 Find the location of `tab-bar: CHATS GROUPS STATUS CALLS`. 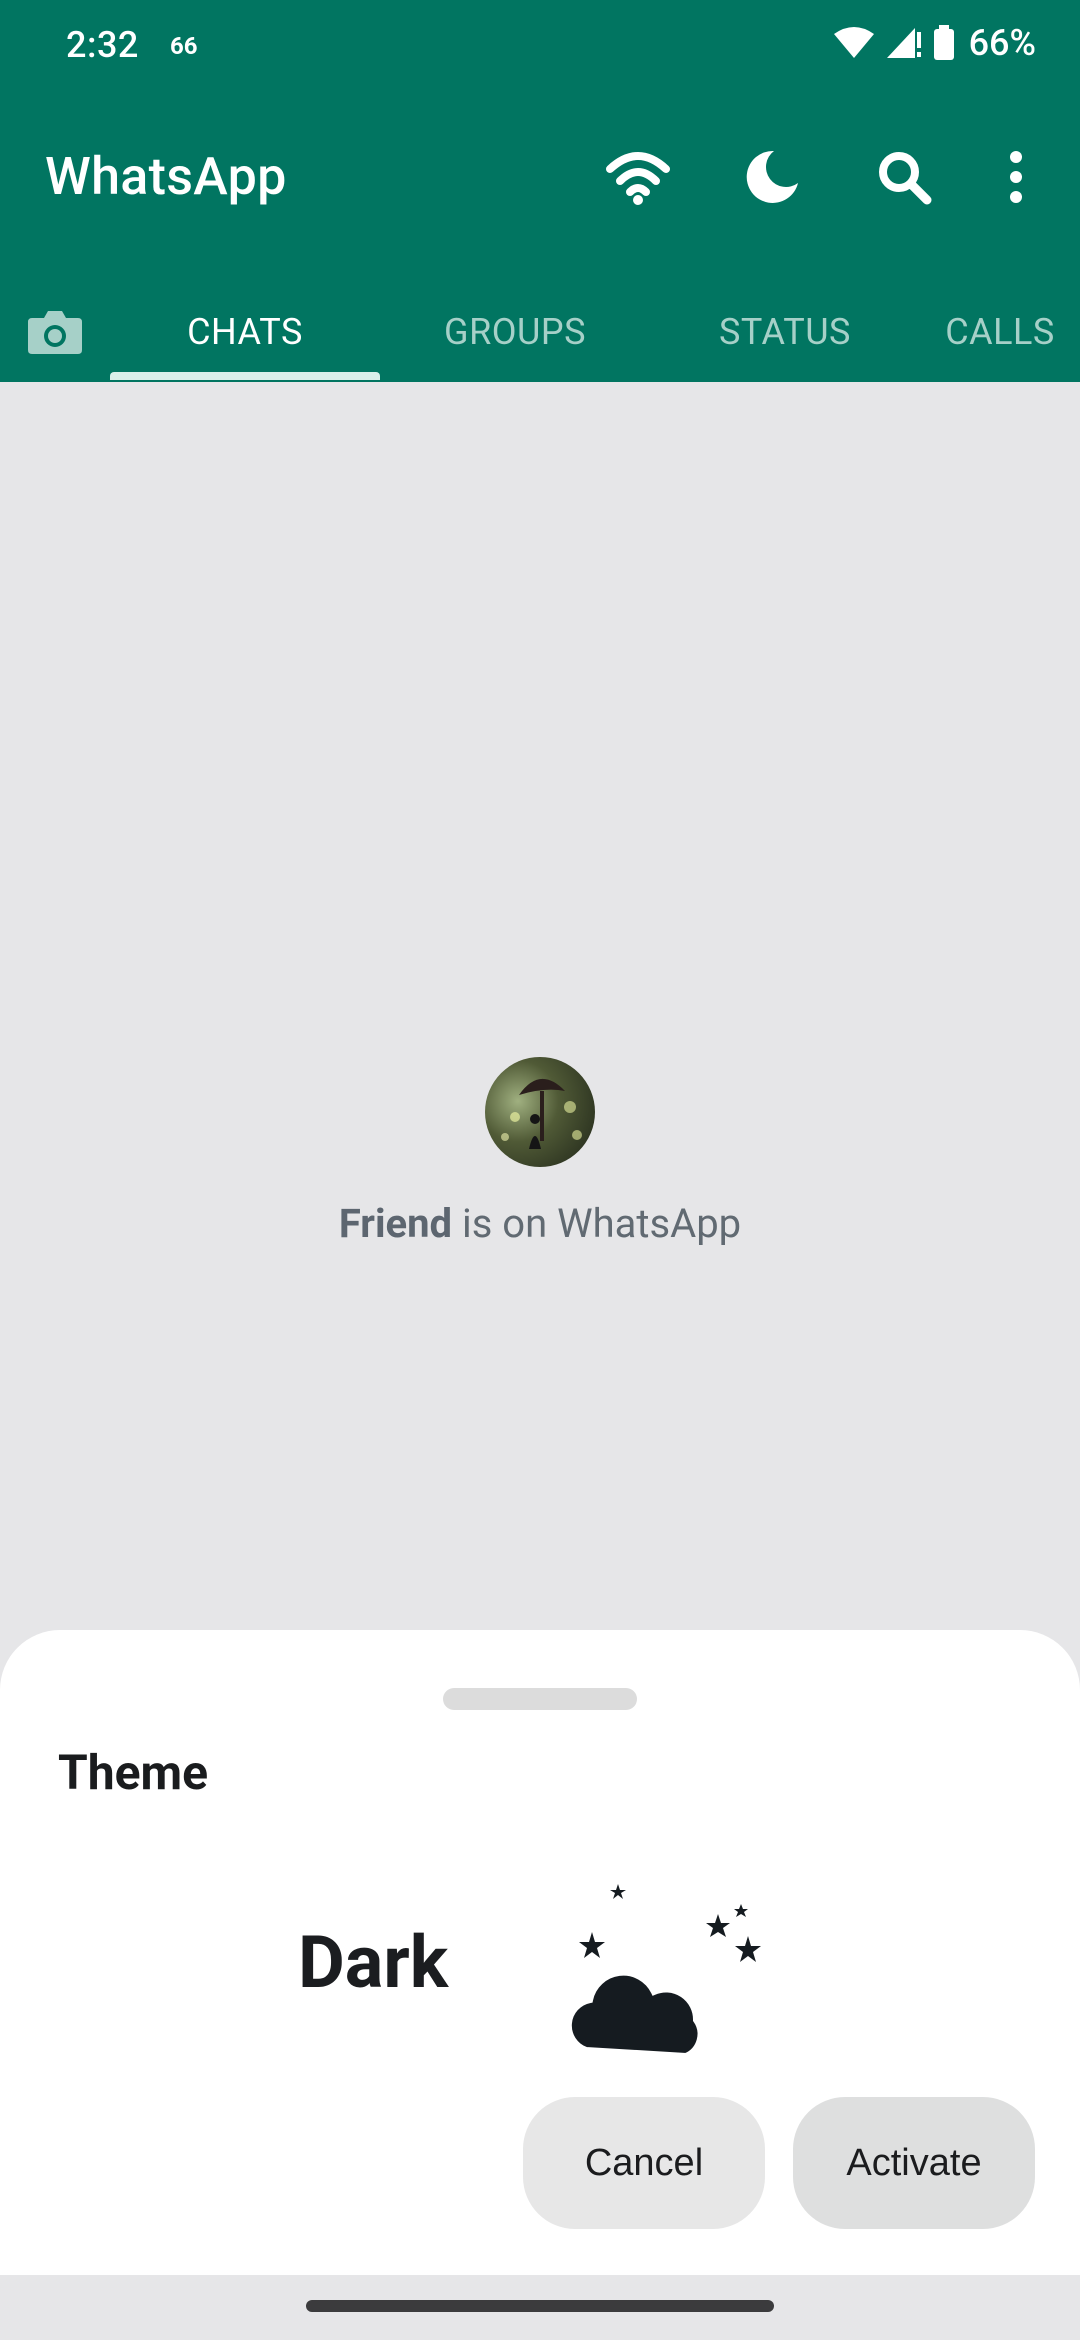

tab-bar: CHATS GROUPS STATUS CALLS is located at coordinates (540, 332).